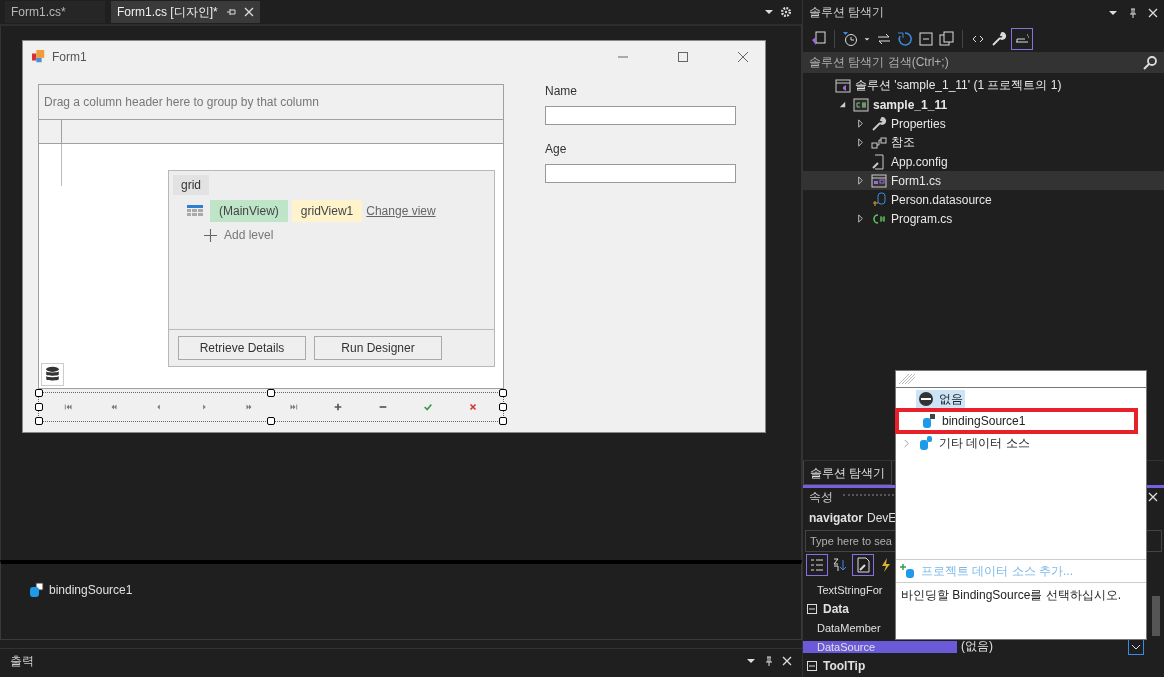 The width and height of the screenshot is (1164, 677). Describe the element at coordinates (882, 518) in the screenshot. I see `object-type: DevE` at that location.